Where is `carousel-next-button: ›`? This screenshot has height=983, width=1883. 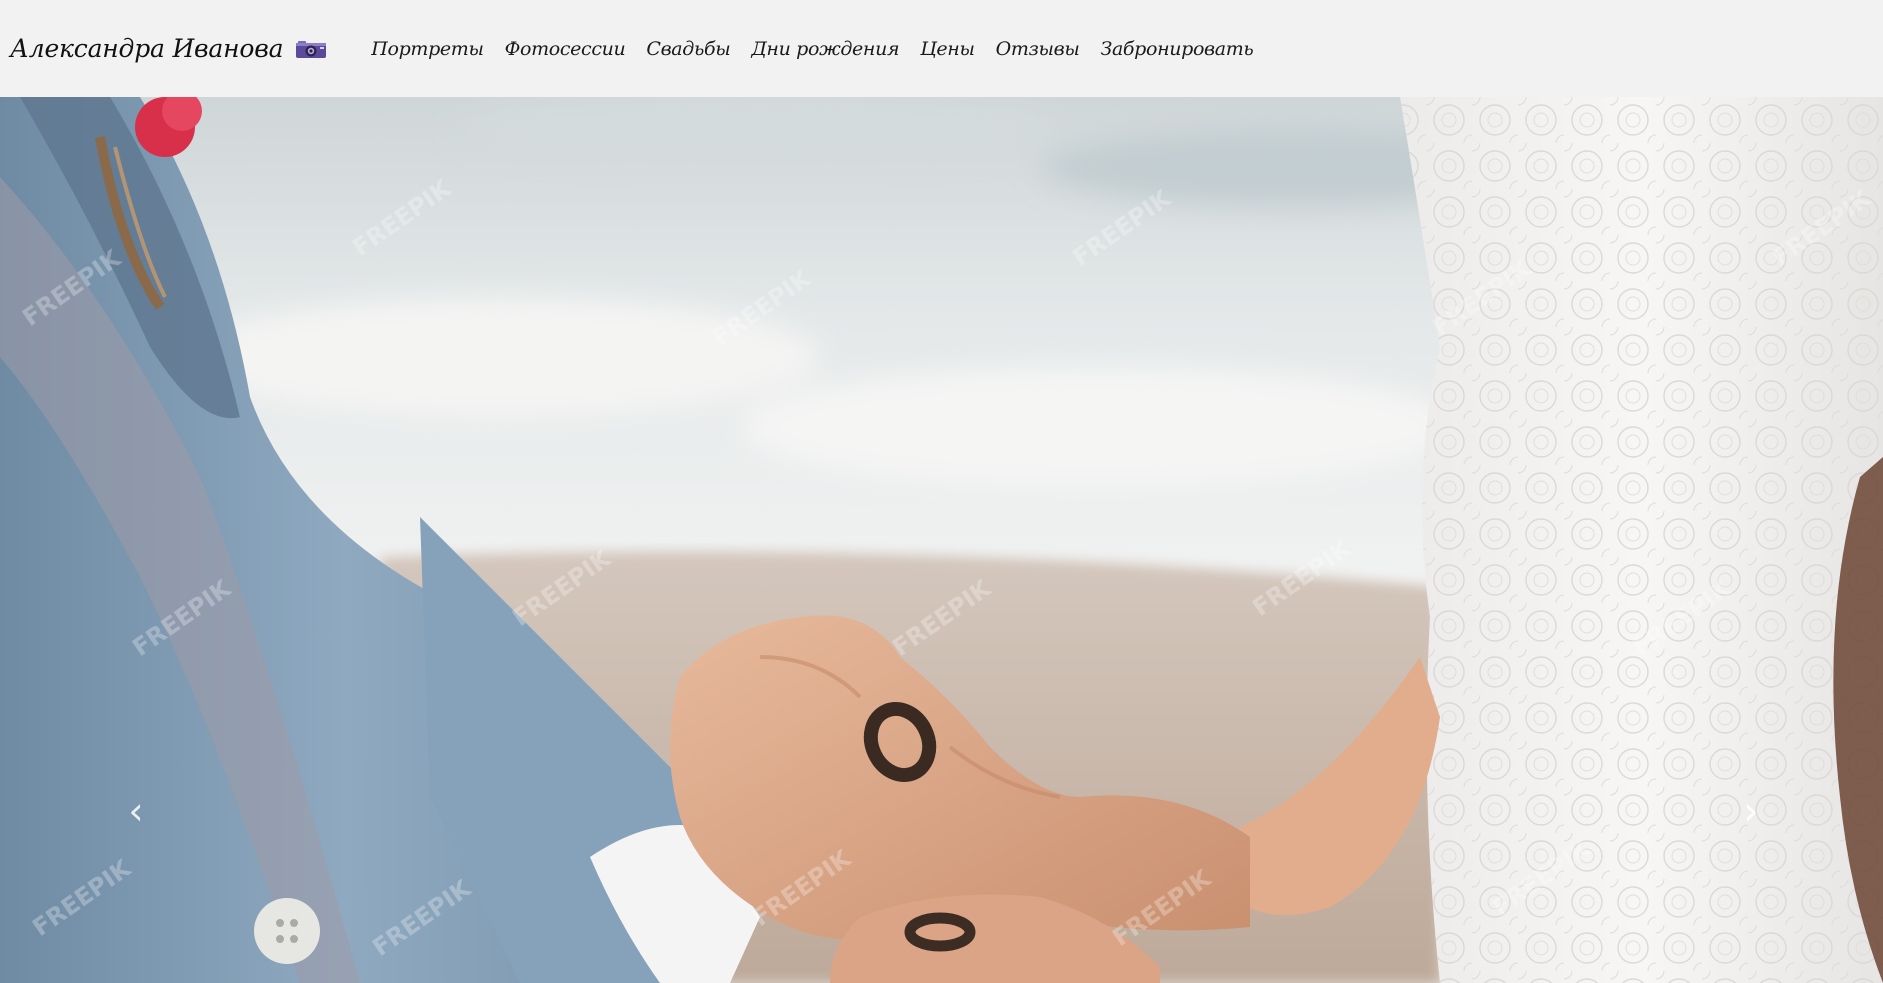
carousel-next-button: › is located at coordinates (1751, 811).